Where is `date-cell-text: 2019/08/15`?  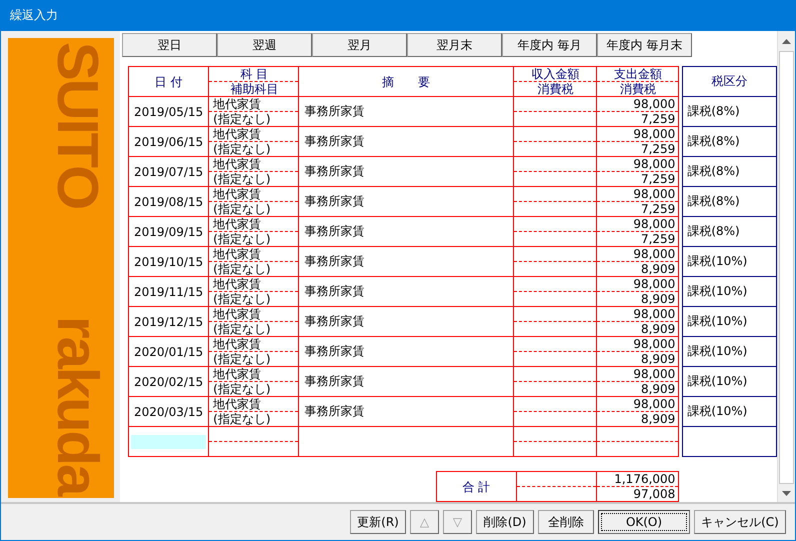
date-cell-text: 2019/08/15 is located at coordinates (168, 201).